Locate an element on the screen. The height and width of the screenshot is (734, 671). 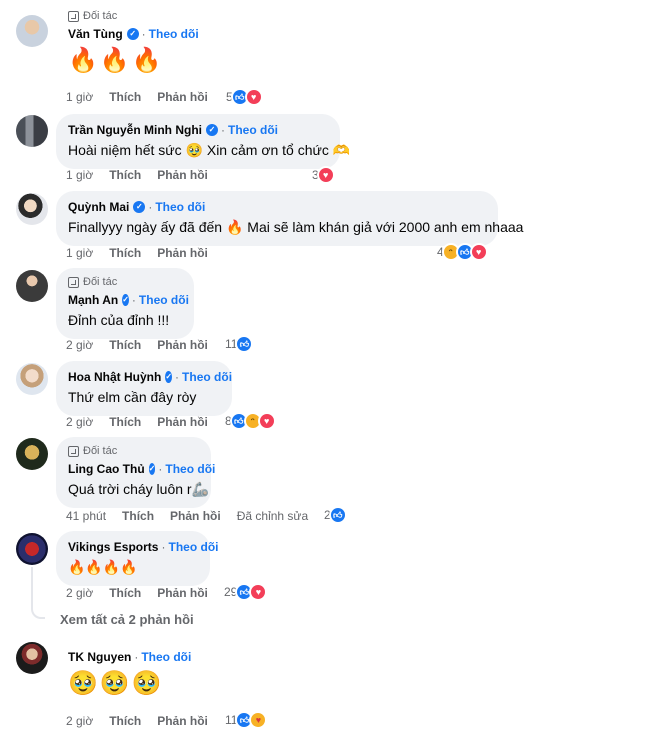
author-name: Vikings Esports is located at coordinates (113, 547).